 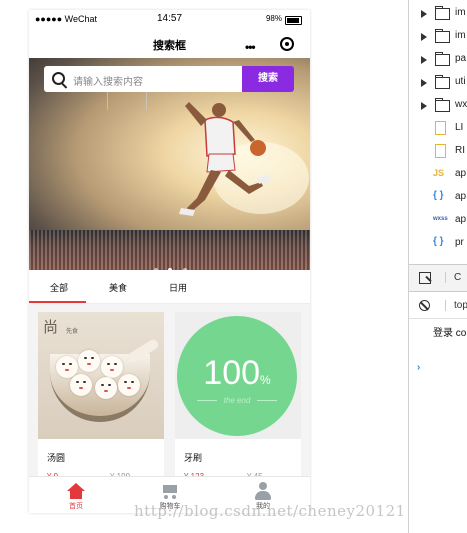 I want to click on brand-subtitle: 先食, so click(x=72, y=332).